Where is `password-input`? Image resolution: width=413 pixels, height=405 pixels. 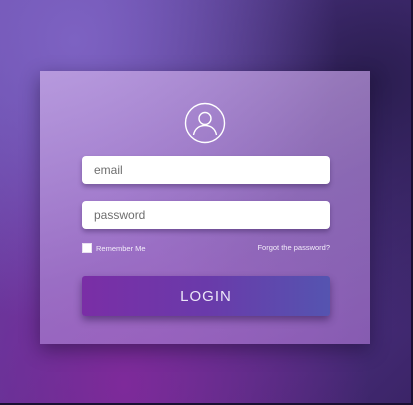
password-input is located at coordinates (206, 215).